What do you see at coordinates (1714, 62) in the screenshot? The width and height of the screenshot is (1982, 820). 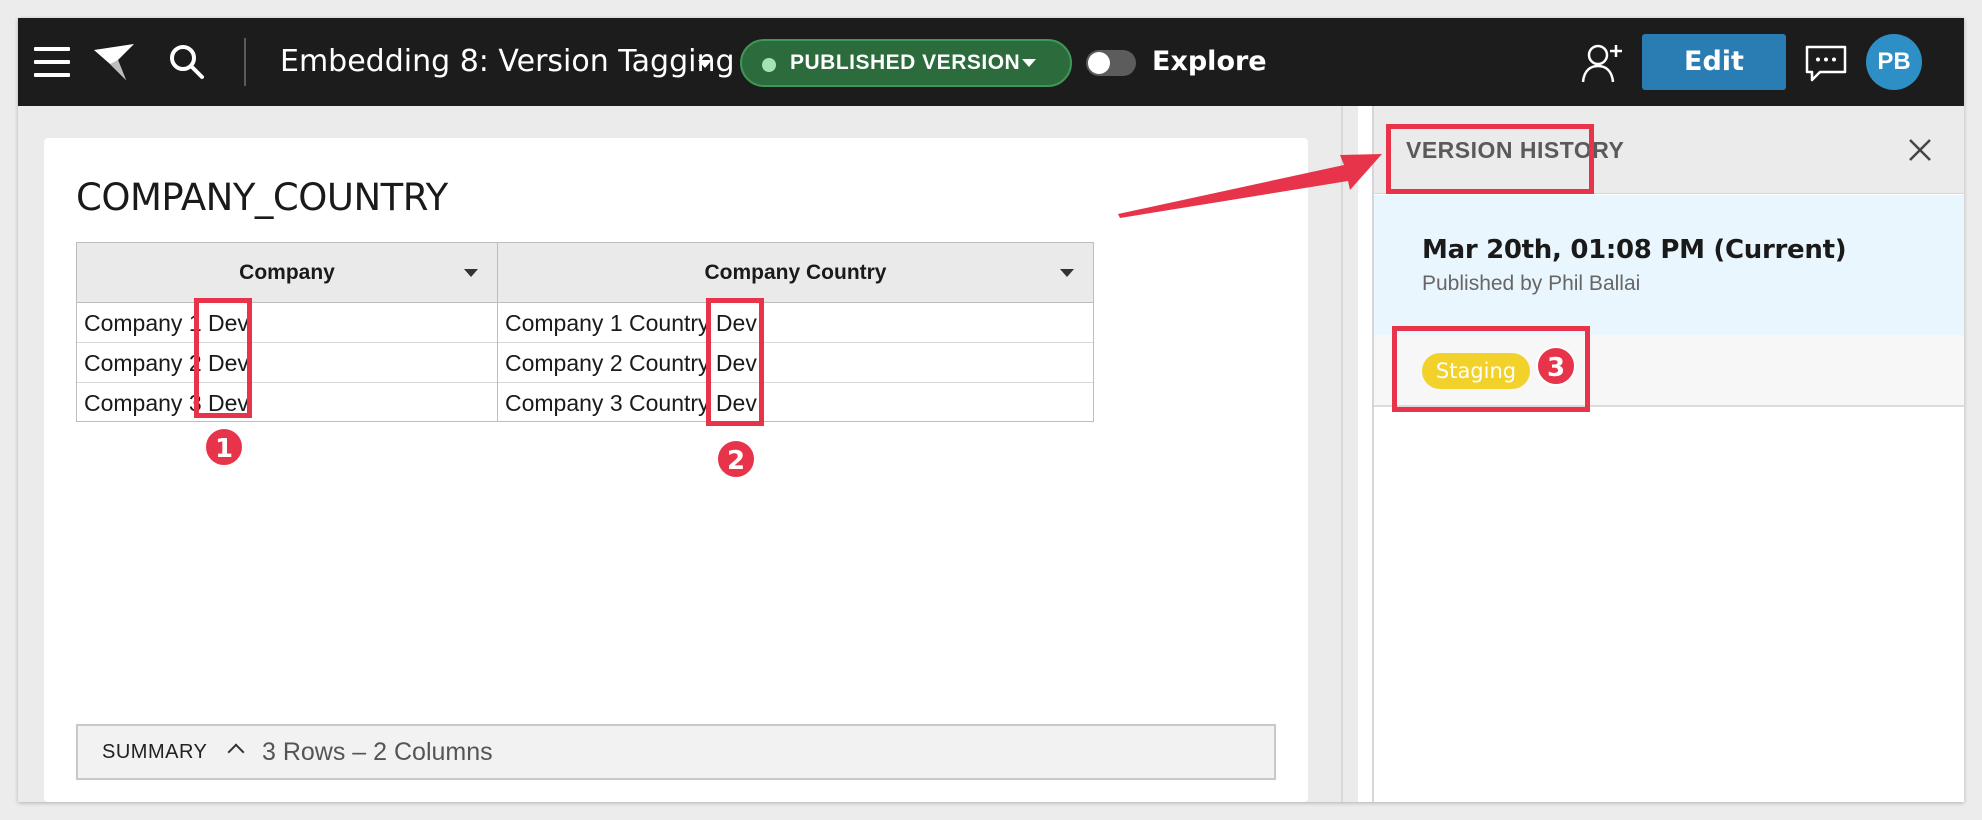 I see `edit-button: Edit` at bounding box center [1714, 62].